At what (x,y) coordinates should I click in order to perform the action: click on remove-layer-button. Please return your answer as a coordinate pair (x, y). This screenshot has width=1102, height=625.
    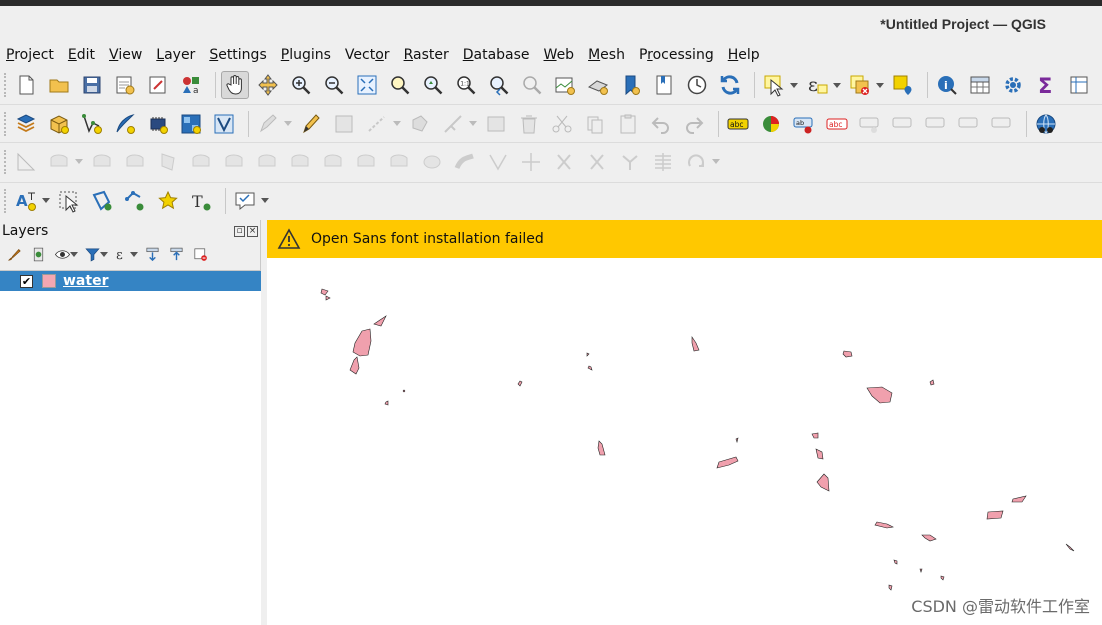
    Looking at the image, I should click on (200, 254).